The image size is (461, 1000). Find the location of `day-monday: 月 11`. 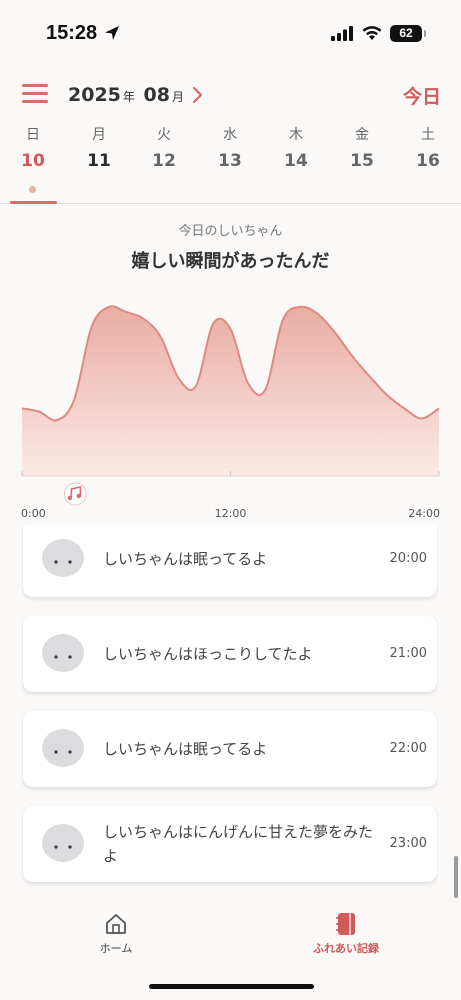

day-monday: 月 11 is located at coordinates (99, 147).